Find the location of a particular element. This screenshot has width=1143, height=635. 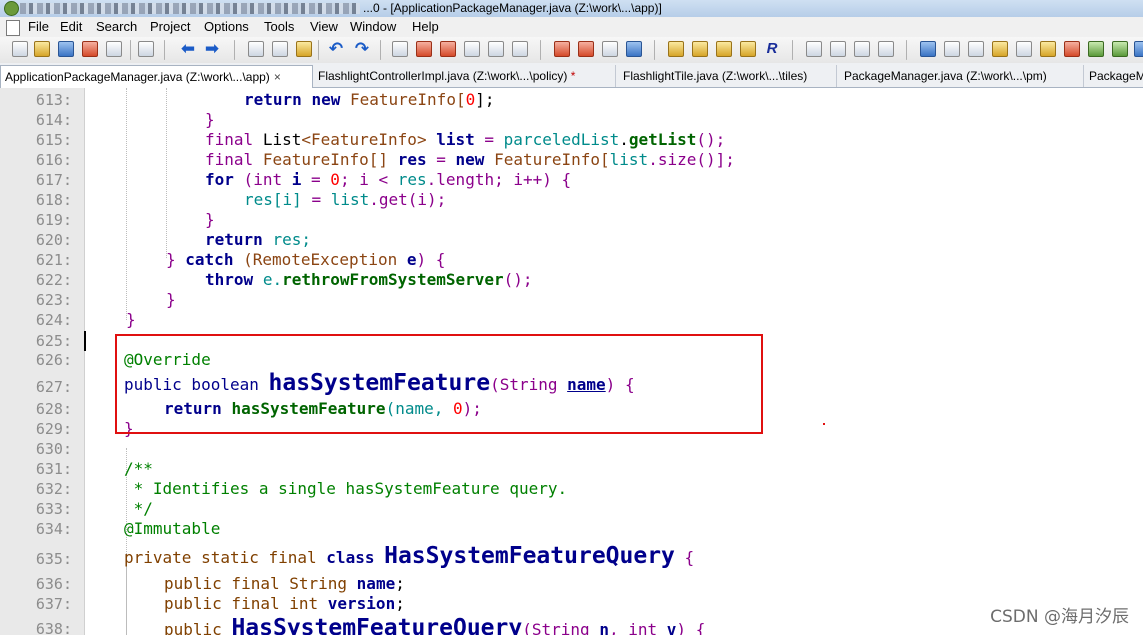

redo-icon: ↷ is located at coordinates (362, 48).